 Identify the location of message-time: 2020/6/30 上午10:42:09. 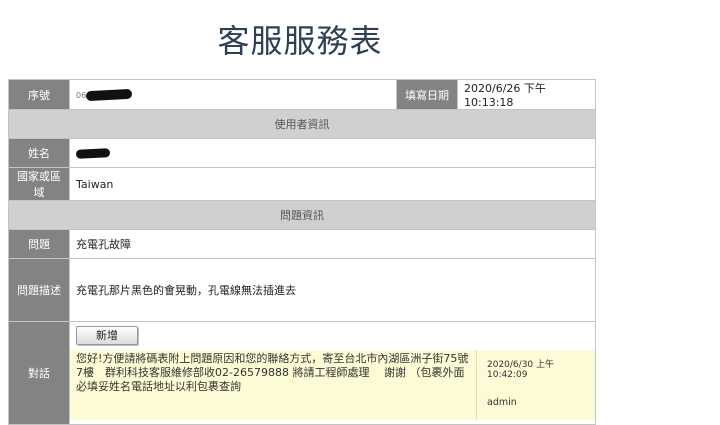
(521, 370).